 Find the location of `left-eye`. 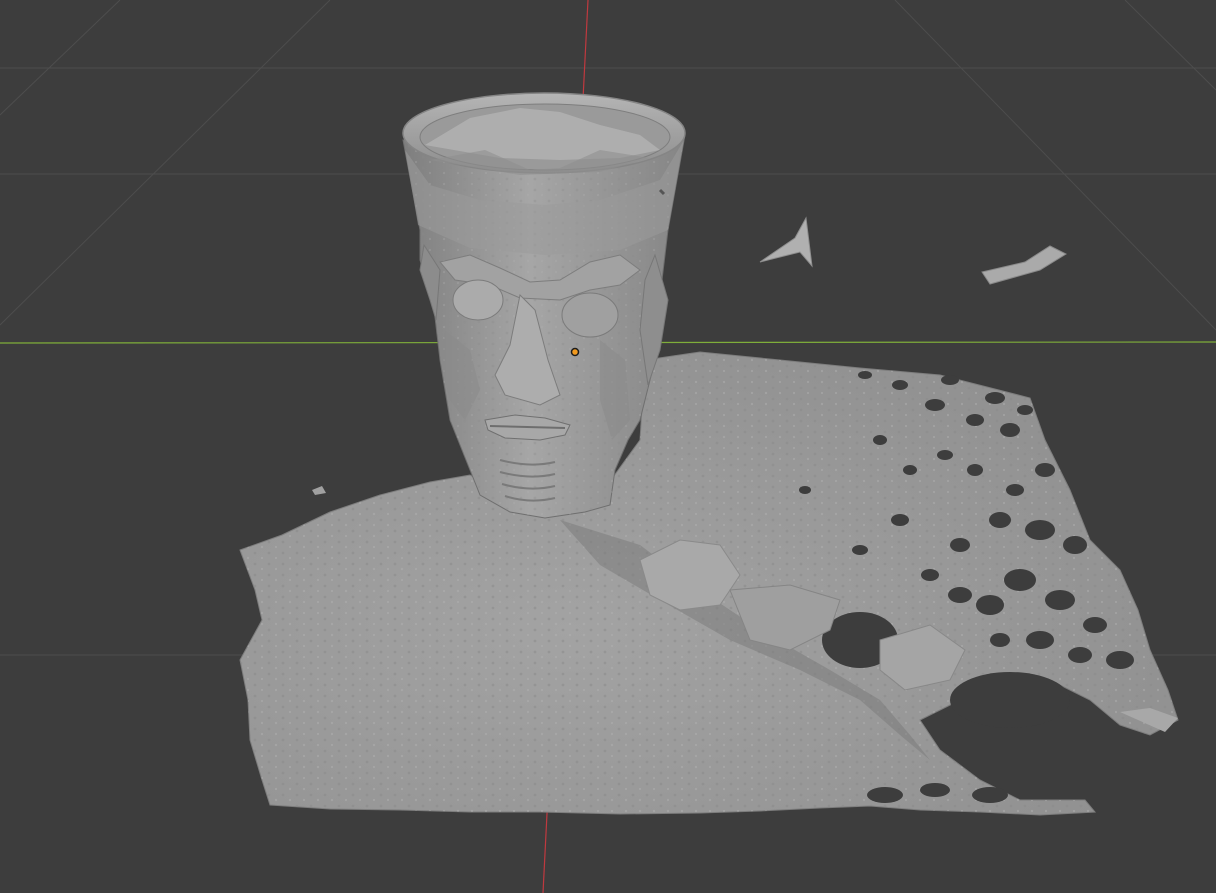

left-eye is located at coordinates (478, 300).